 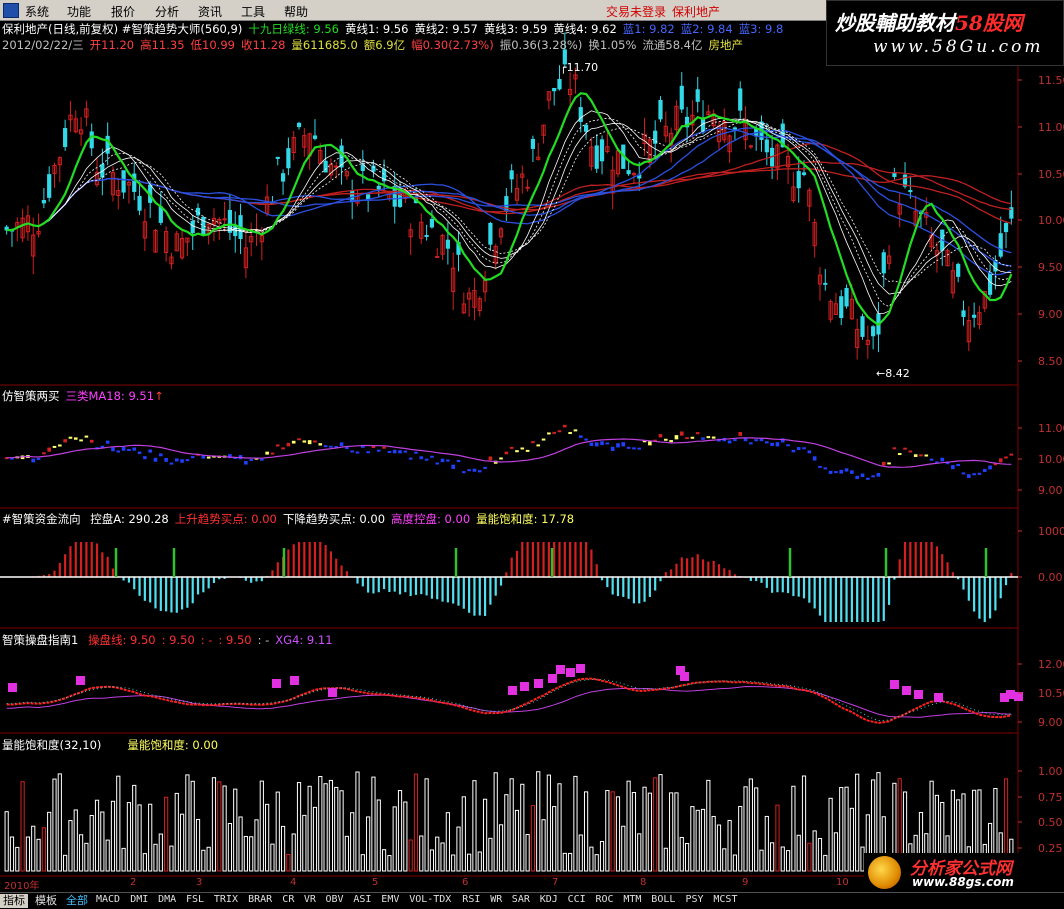 What do you see at coordinates (293, 29) in the screenshot?
I see `main-indicator-0: 十九日绿线: 9.56` at bounding box center [293, 29].